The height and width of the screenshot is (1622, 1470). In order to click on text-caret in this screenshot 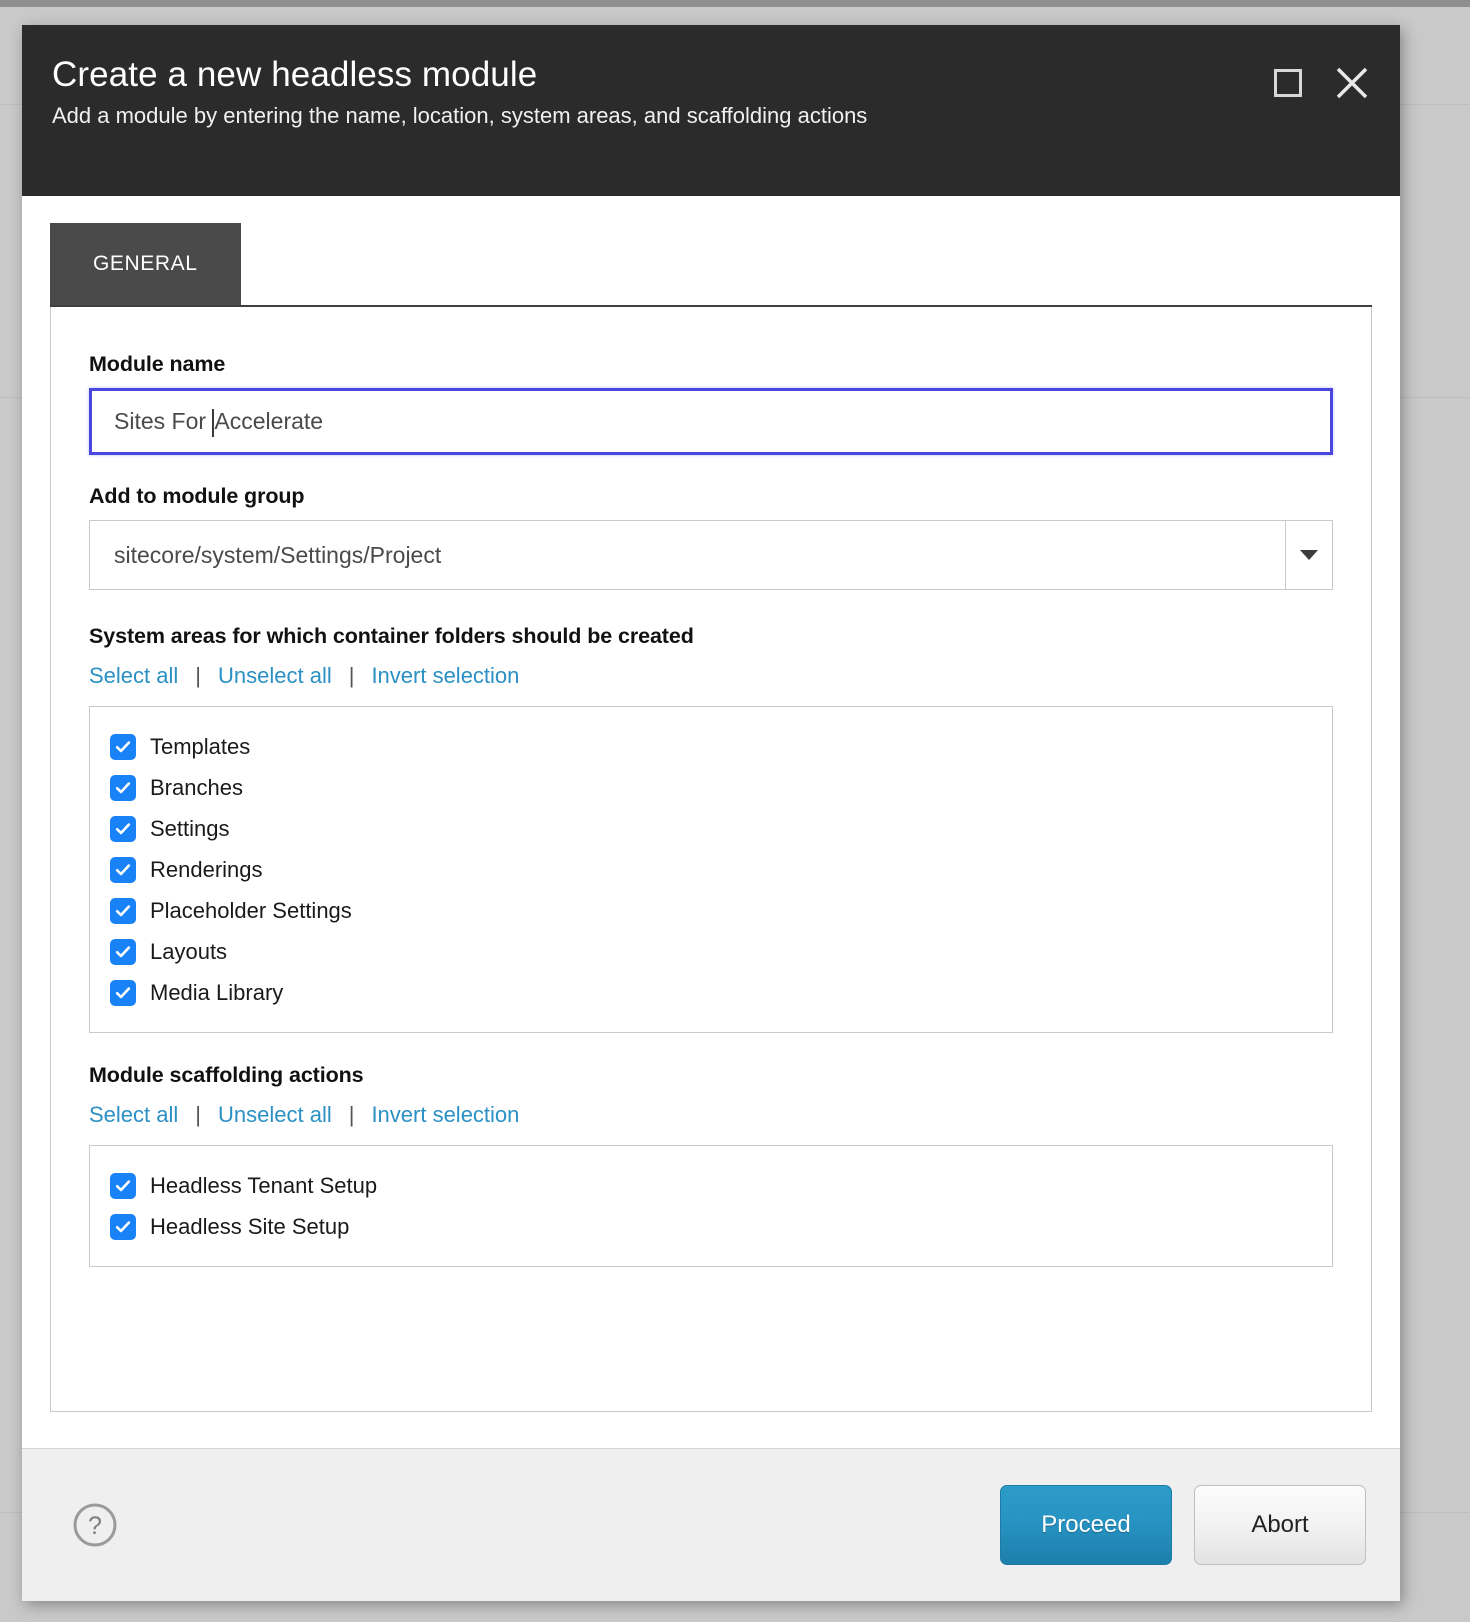, I will do `click(213, 422)`.